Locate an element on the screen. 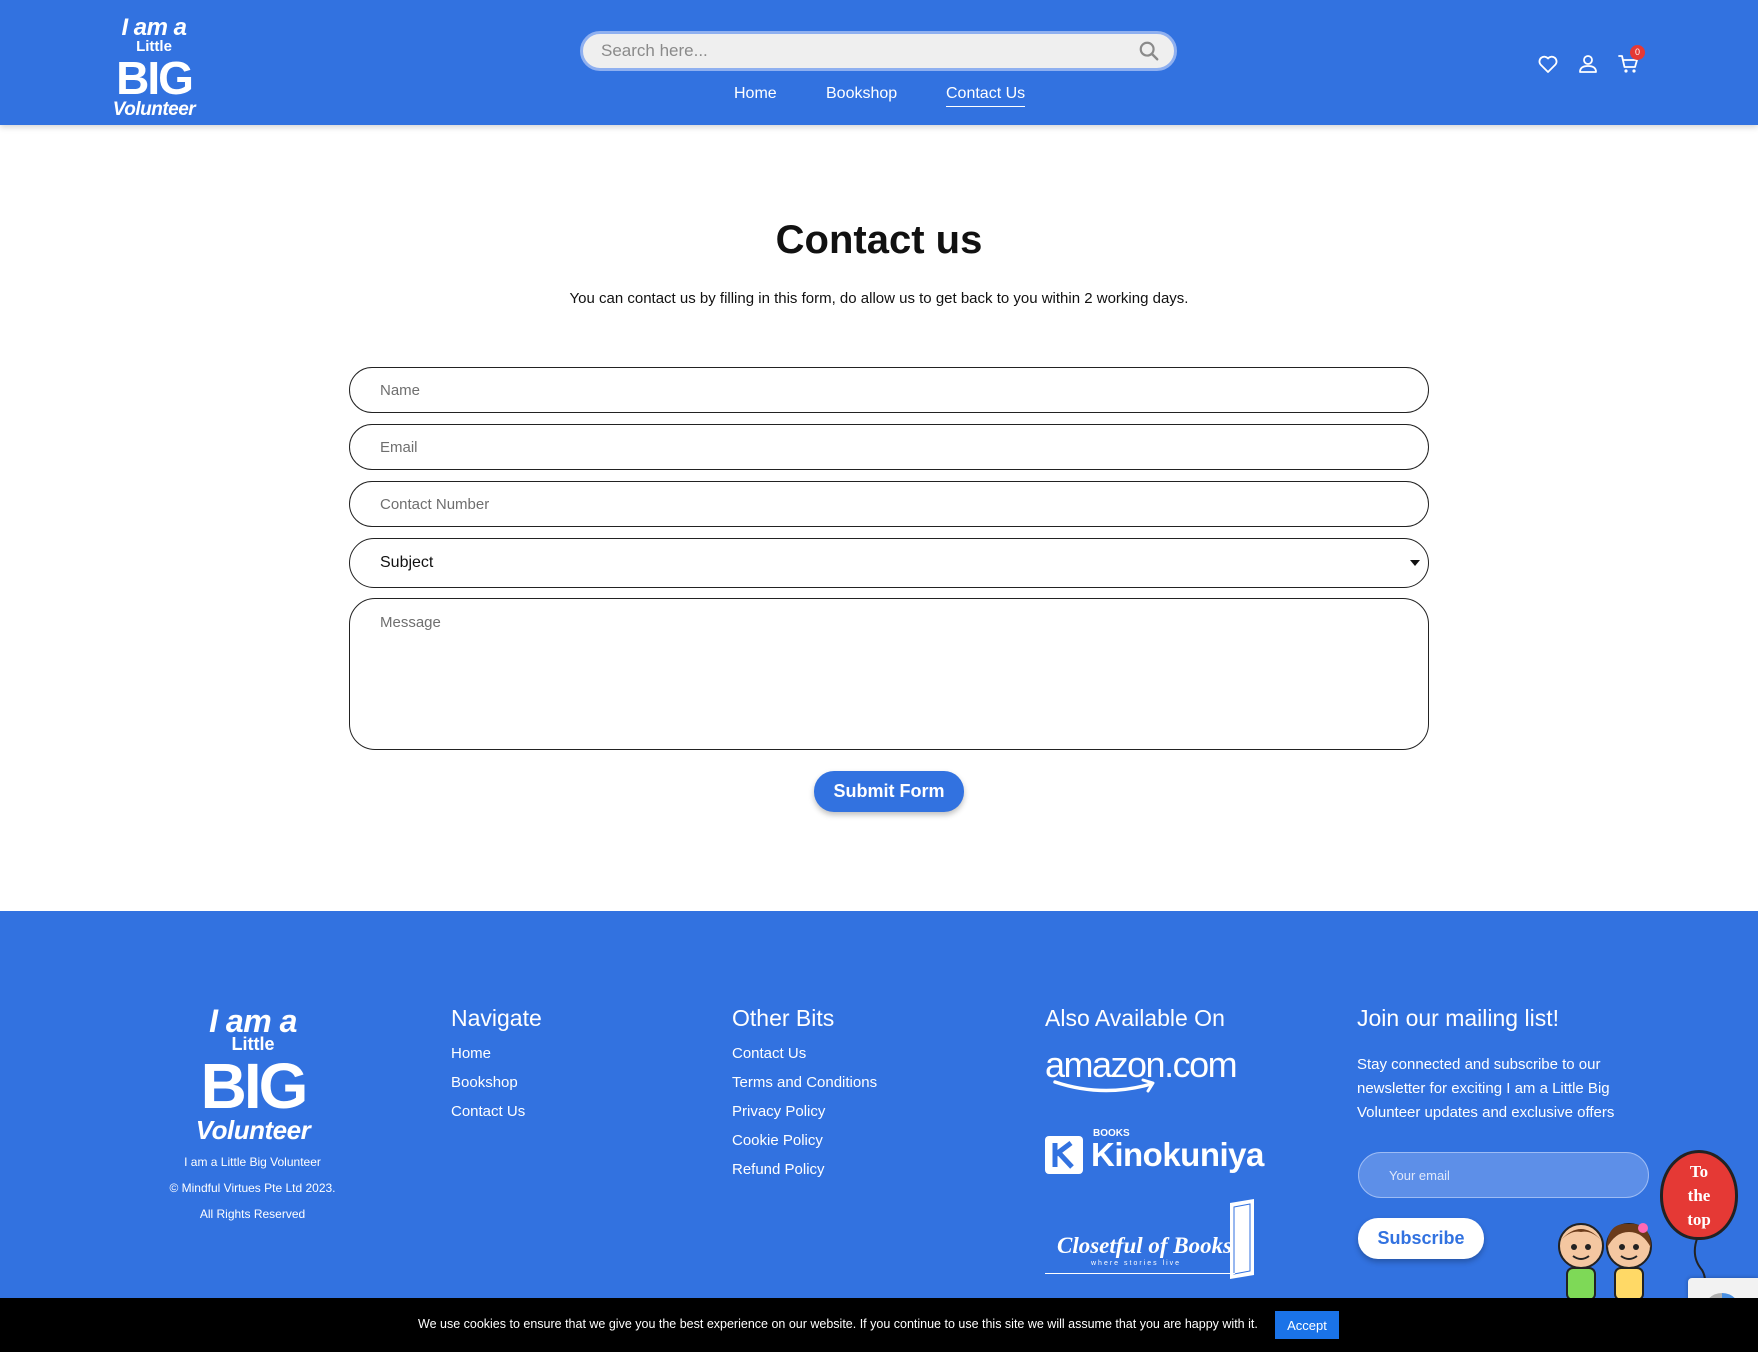  search-icon is located at coordinates (1149, 51).